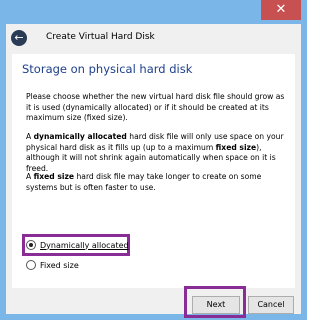  Describe the element at coordinates (216, 305) in the screenshot. I see `next-button: Next` at that location.